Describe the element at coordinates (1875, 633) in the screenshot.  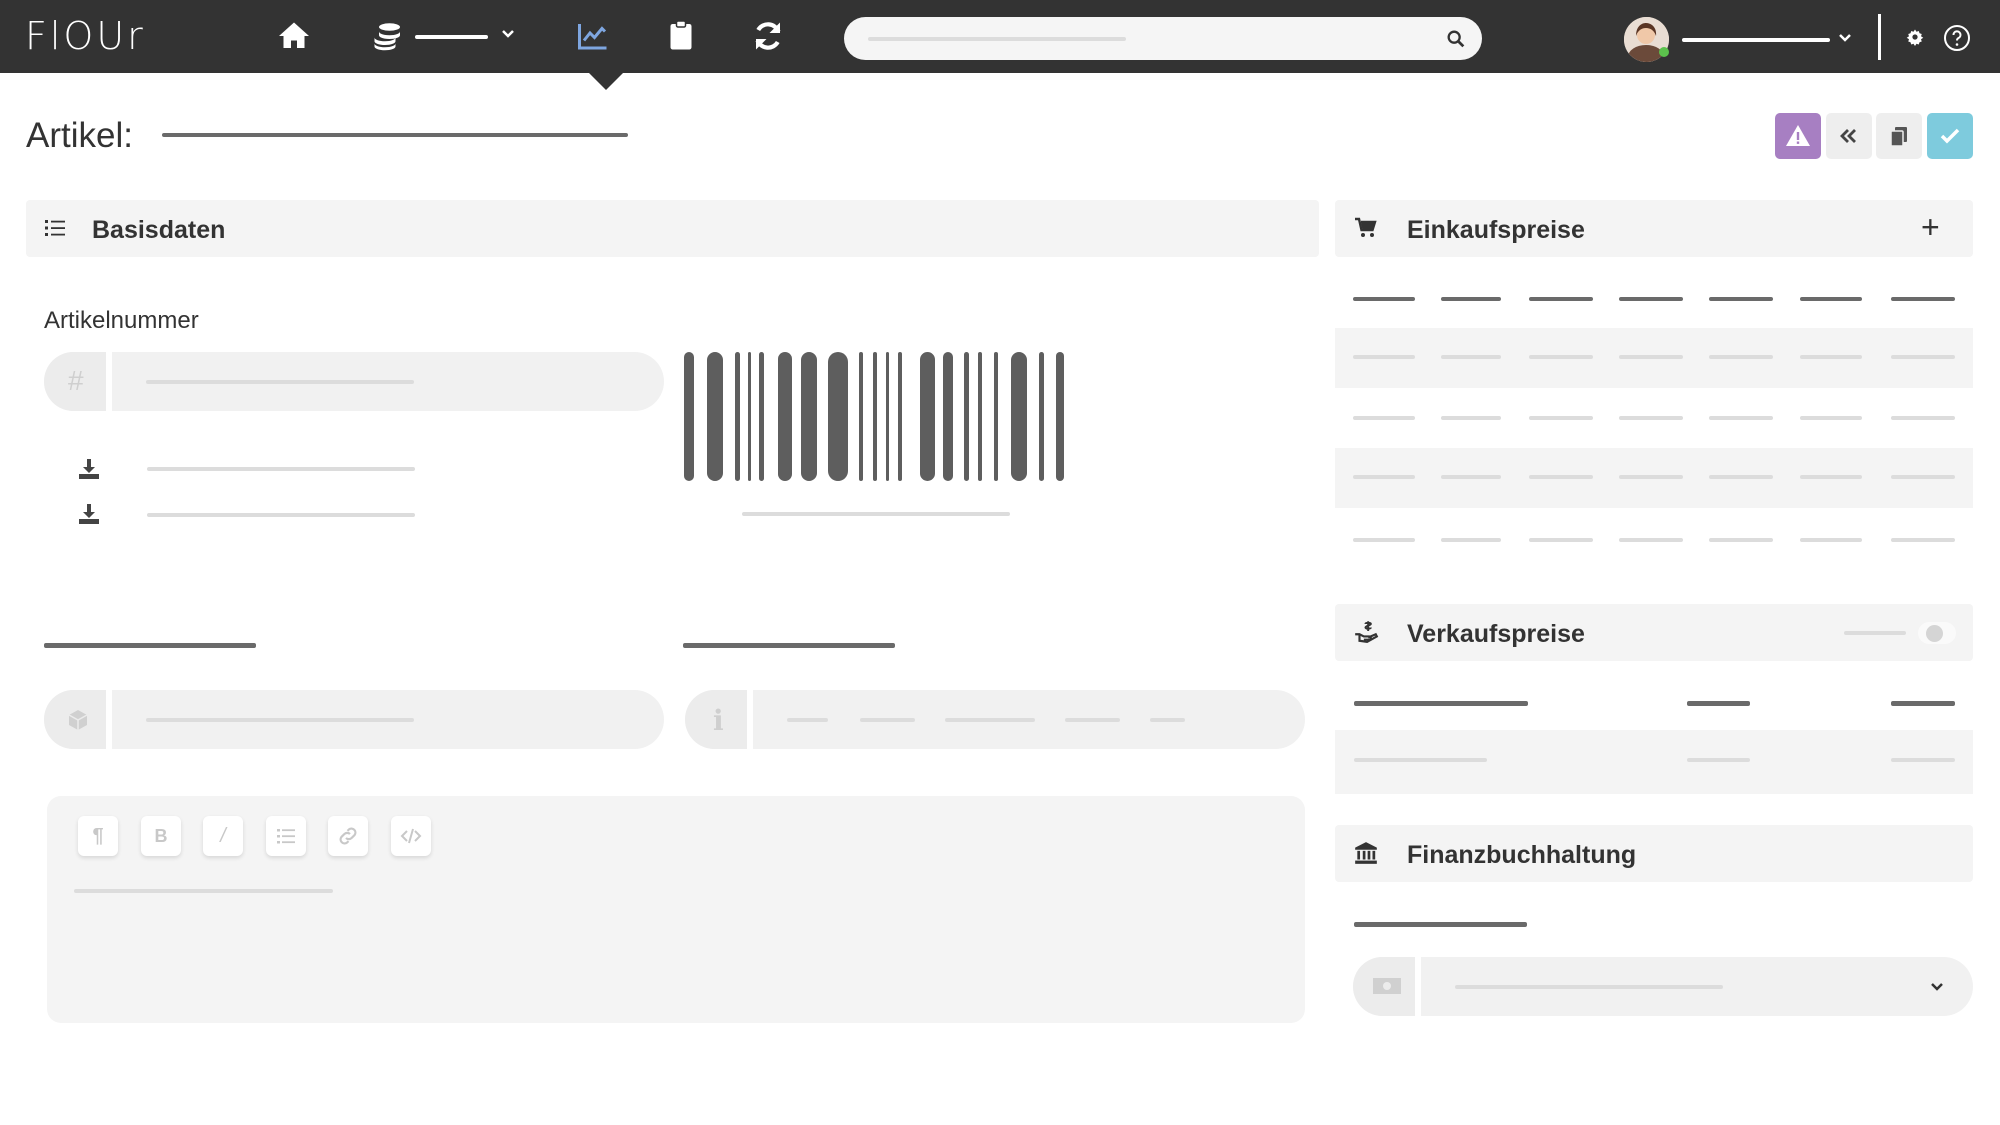
I see `toggle-label` at that location.